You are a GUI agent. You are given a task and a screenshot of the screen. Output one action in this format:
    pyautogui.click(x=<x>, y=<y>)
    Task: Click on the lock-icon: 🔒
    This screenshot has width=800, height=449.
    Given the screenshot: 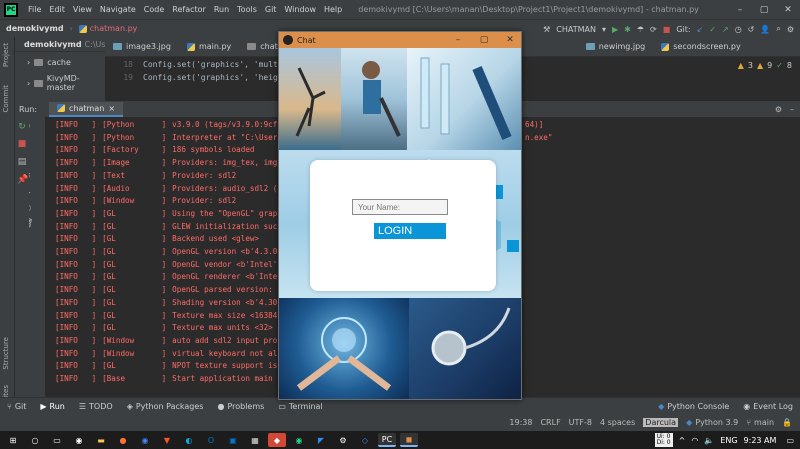 What is the action you would take?
    pyautogui.click(x=787, y=422)
    